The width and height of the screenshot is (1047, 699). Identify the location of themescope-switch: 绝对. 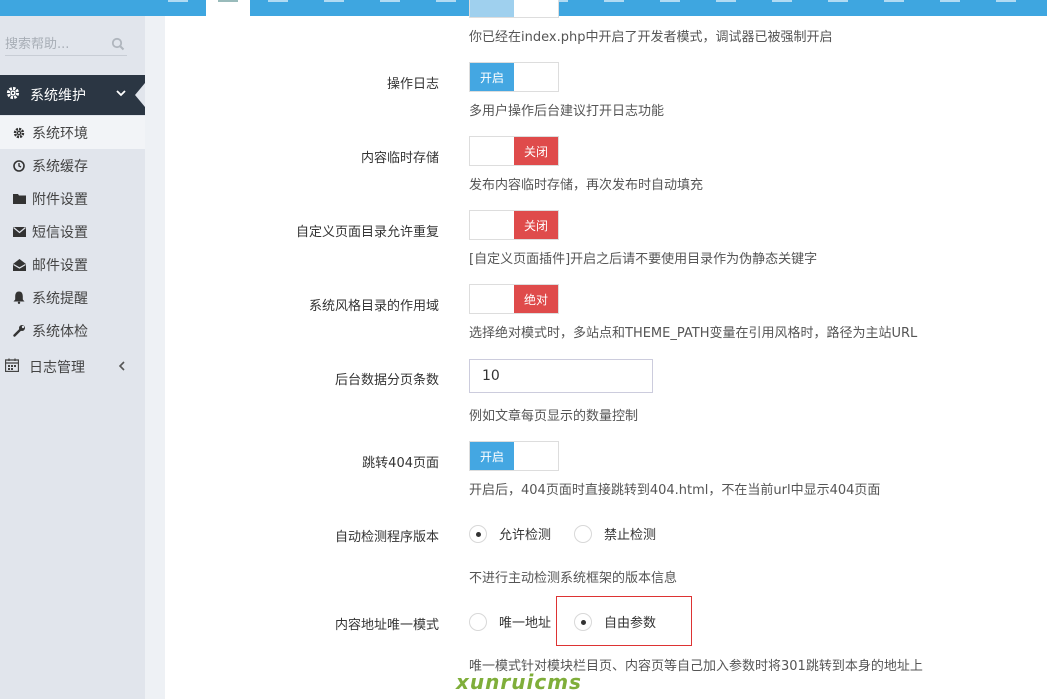
(514, 299).